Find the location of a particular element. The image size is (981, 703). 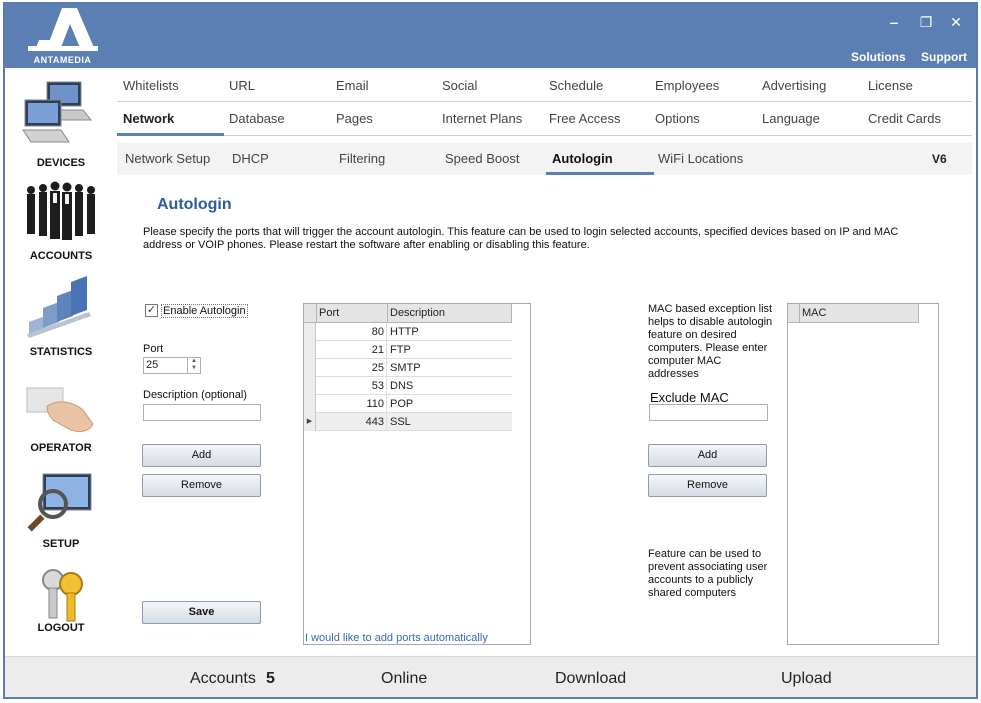

table-row: 80 HTTP is located at coordinates (408, 332).